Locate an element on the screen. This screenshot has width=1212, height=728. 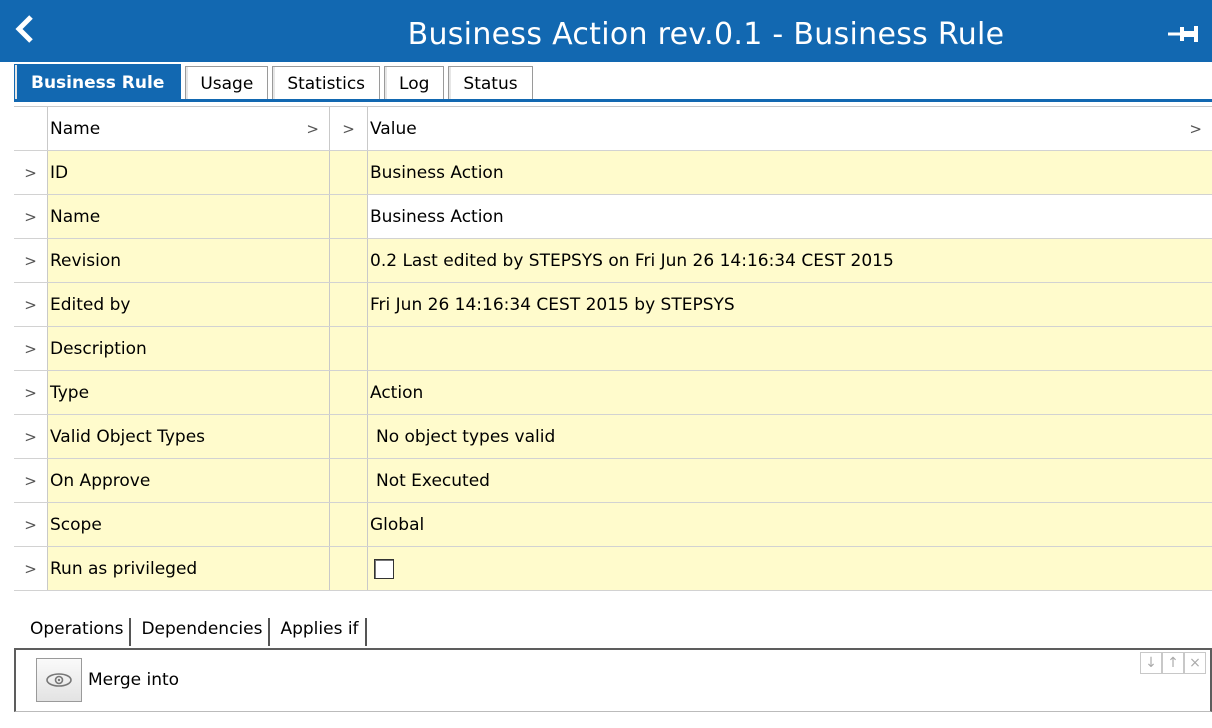
move-up-icon: ↑ is located at coordinates (1173, 663).